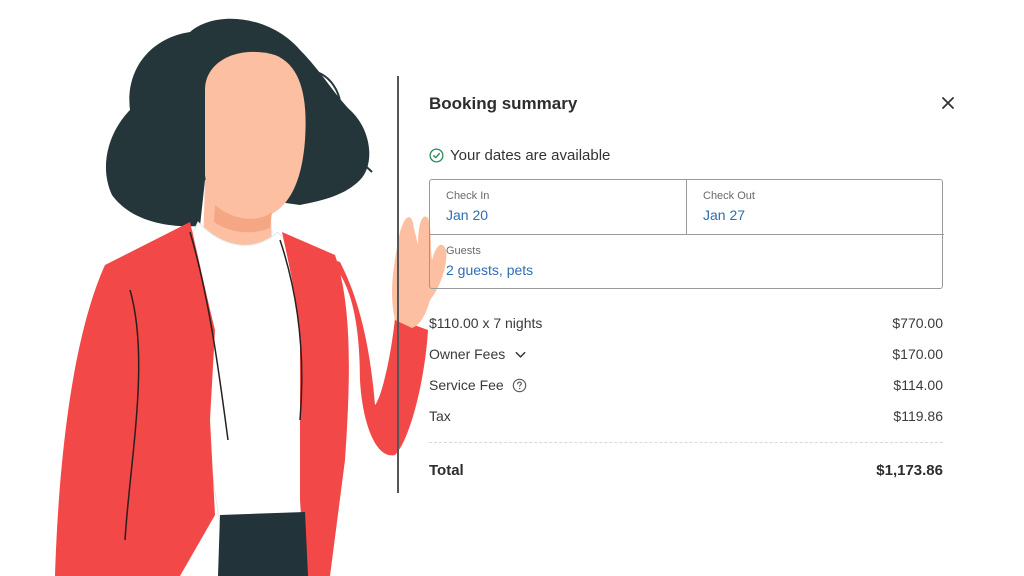  I want to click on tax-label: Tax, so click(440, 416).